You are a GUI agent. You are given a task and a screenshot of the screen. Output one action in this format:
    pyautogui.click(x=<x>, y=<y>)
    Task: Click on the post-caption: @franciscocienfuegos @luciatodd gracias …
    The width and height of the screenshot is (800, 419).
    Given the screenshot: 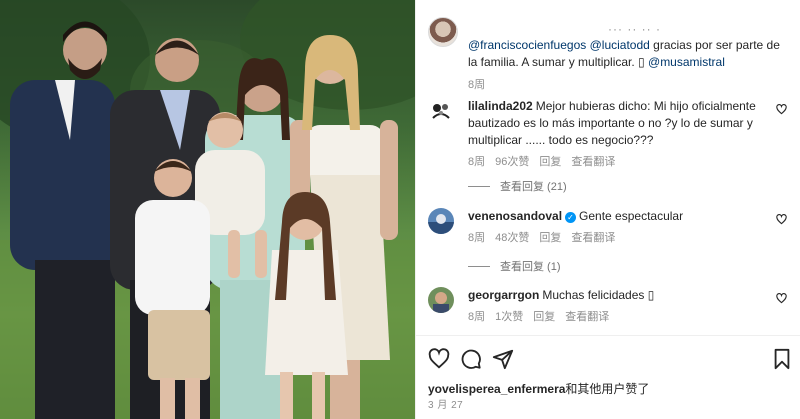 What is the action you would take?
    pyautogui.click(x=628, y=65)
    